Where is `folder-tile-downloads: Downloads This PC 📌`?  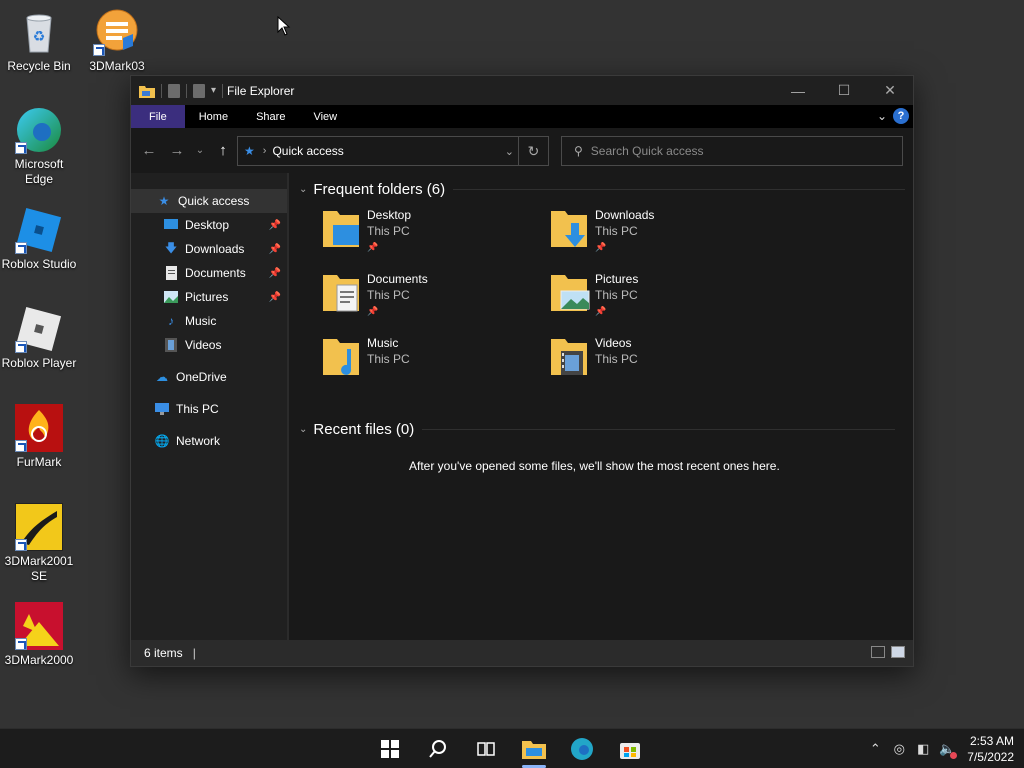
folder-tile-downloads: Downloads This PC 📌 is located at coordinates (659, 237).